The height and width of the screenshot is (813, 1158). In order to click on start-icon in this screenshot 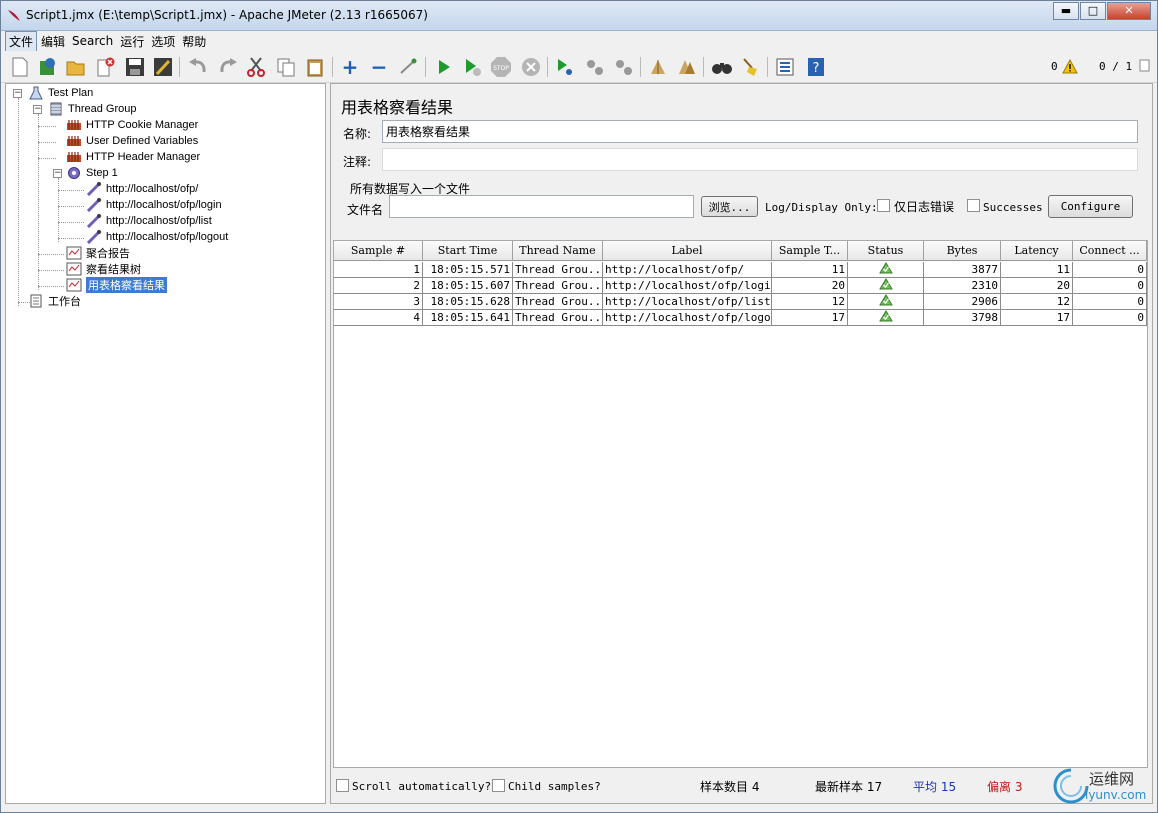, I will do `click(444, 67)`.